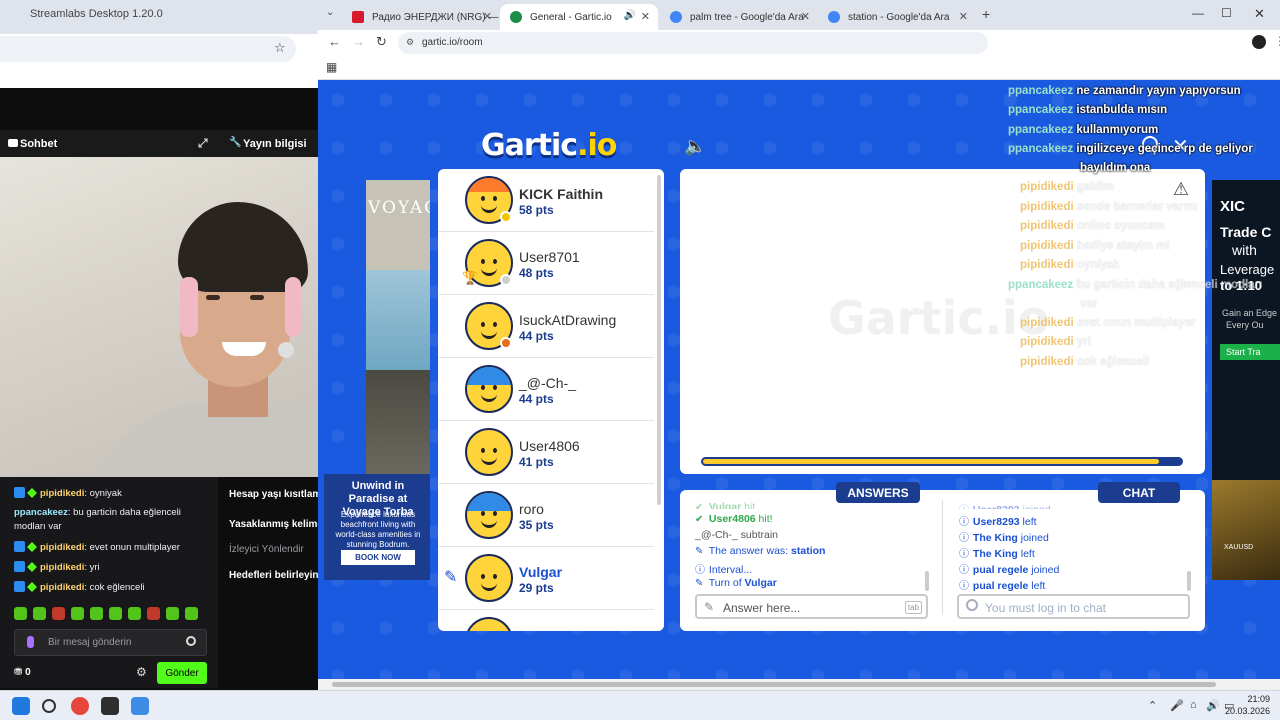 This screenshot has height=720, width=1280. I want to click on mic-tray-icon: 🎤, so click(1177, 705).